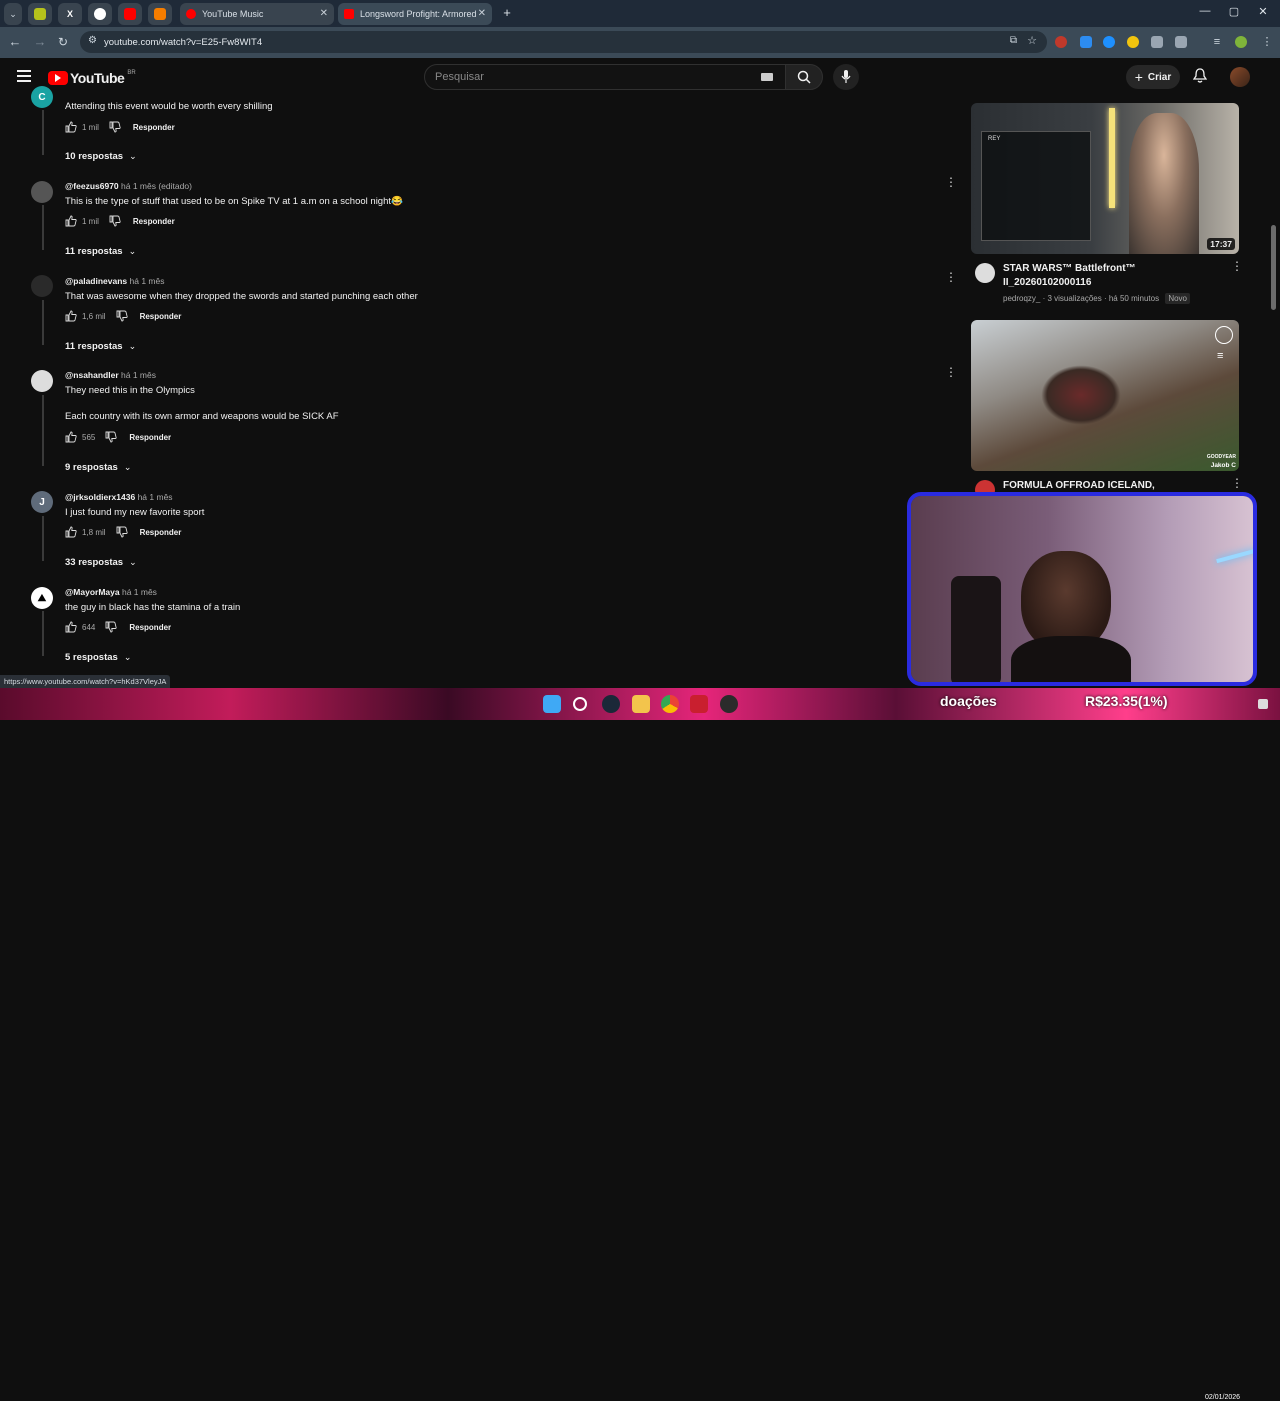  Describe the element at coordinates (1241, 42) in the screenshot. I see `profile-avatar` at that location.